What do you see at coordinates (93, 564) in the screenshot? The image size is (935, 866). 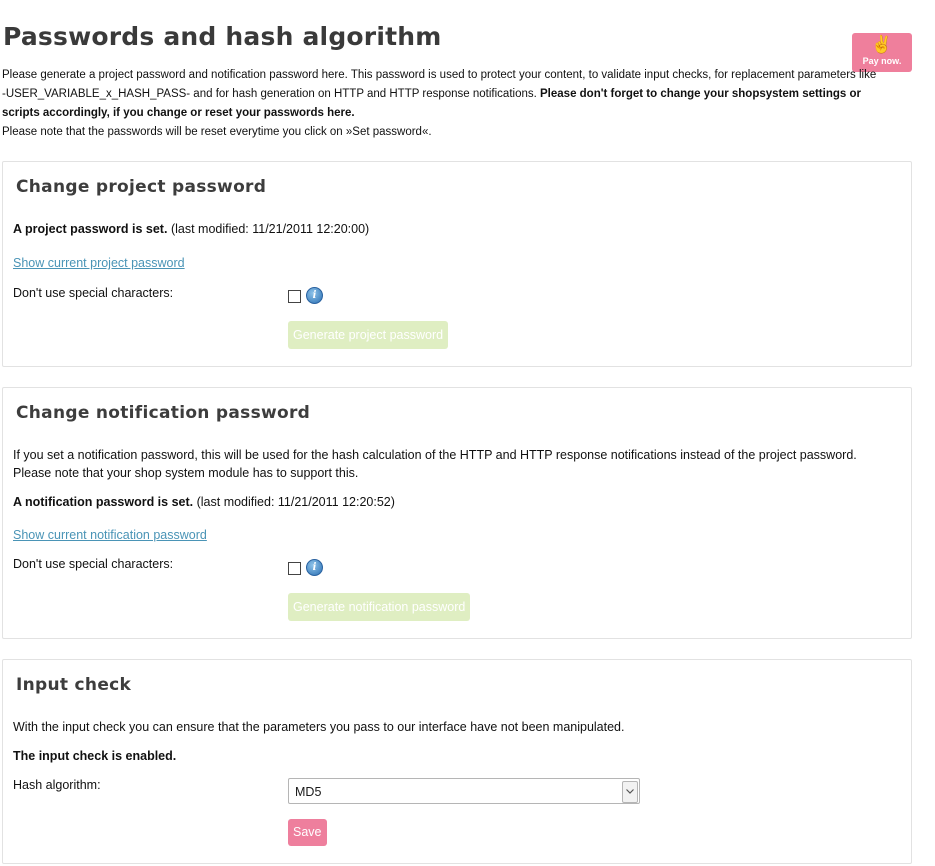 I see `notification-special-chars-label: Don't use special characters:` at bounding box center [93, 564].